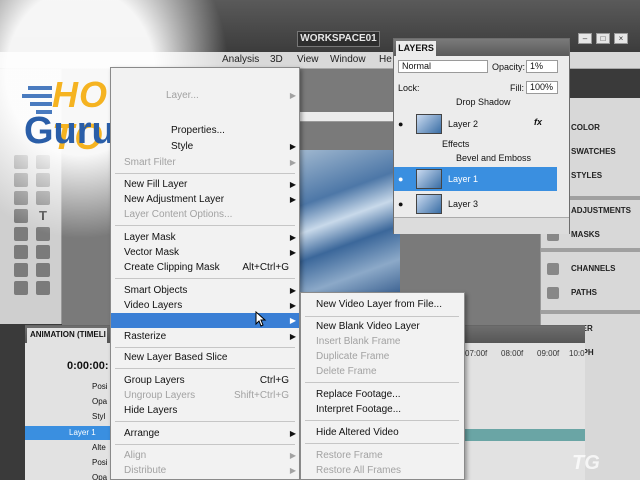 The width and height of the screenshot is (640, 480). Describe the element at coordinates (382, 356) in the screenshot. I see `menu-item-duplicate-frame: Duplicate Frame` at that location.